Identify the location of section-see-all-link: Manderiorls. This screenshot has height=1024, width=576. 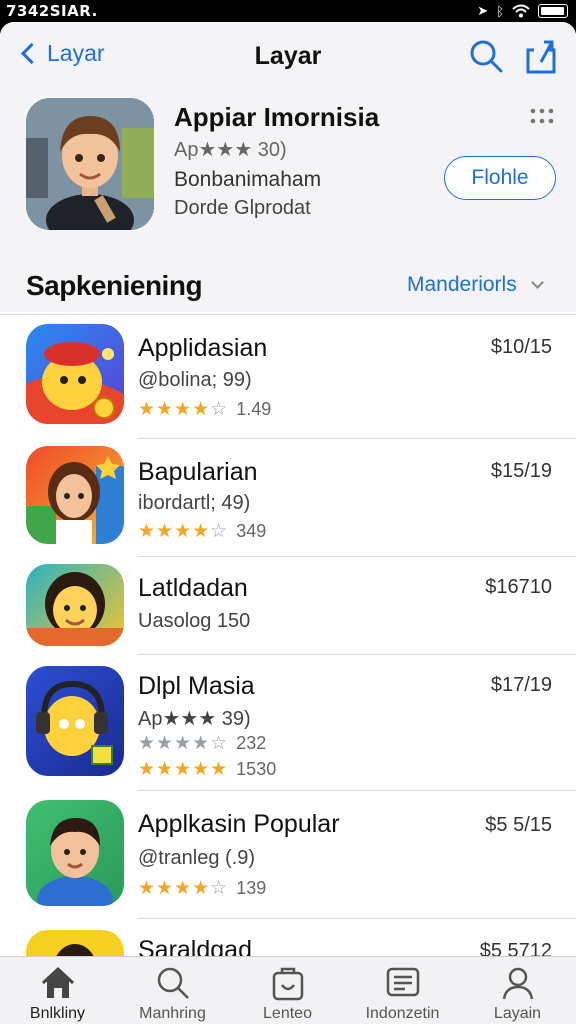
(475, 285).